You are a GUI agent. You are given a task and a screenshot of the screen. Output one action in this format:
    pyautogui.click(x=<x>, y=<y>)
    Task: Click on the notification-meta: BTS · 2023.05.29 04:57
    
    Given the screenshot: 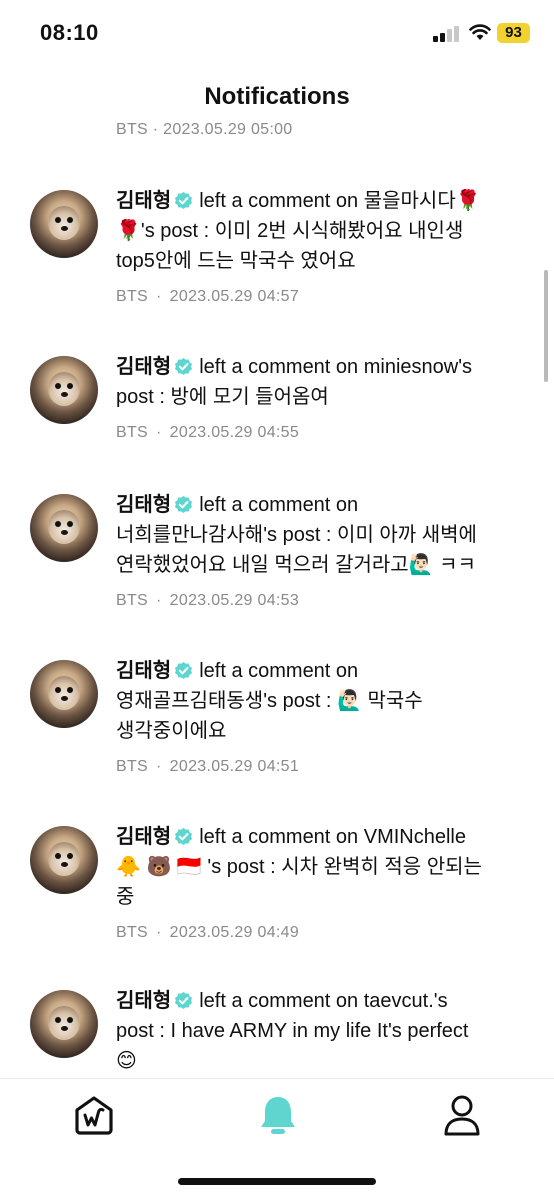 What is the action you would take?
    pyautogui.click(x=207, y=297)
    